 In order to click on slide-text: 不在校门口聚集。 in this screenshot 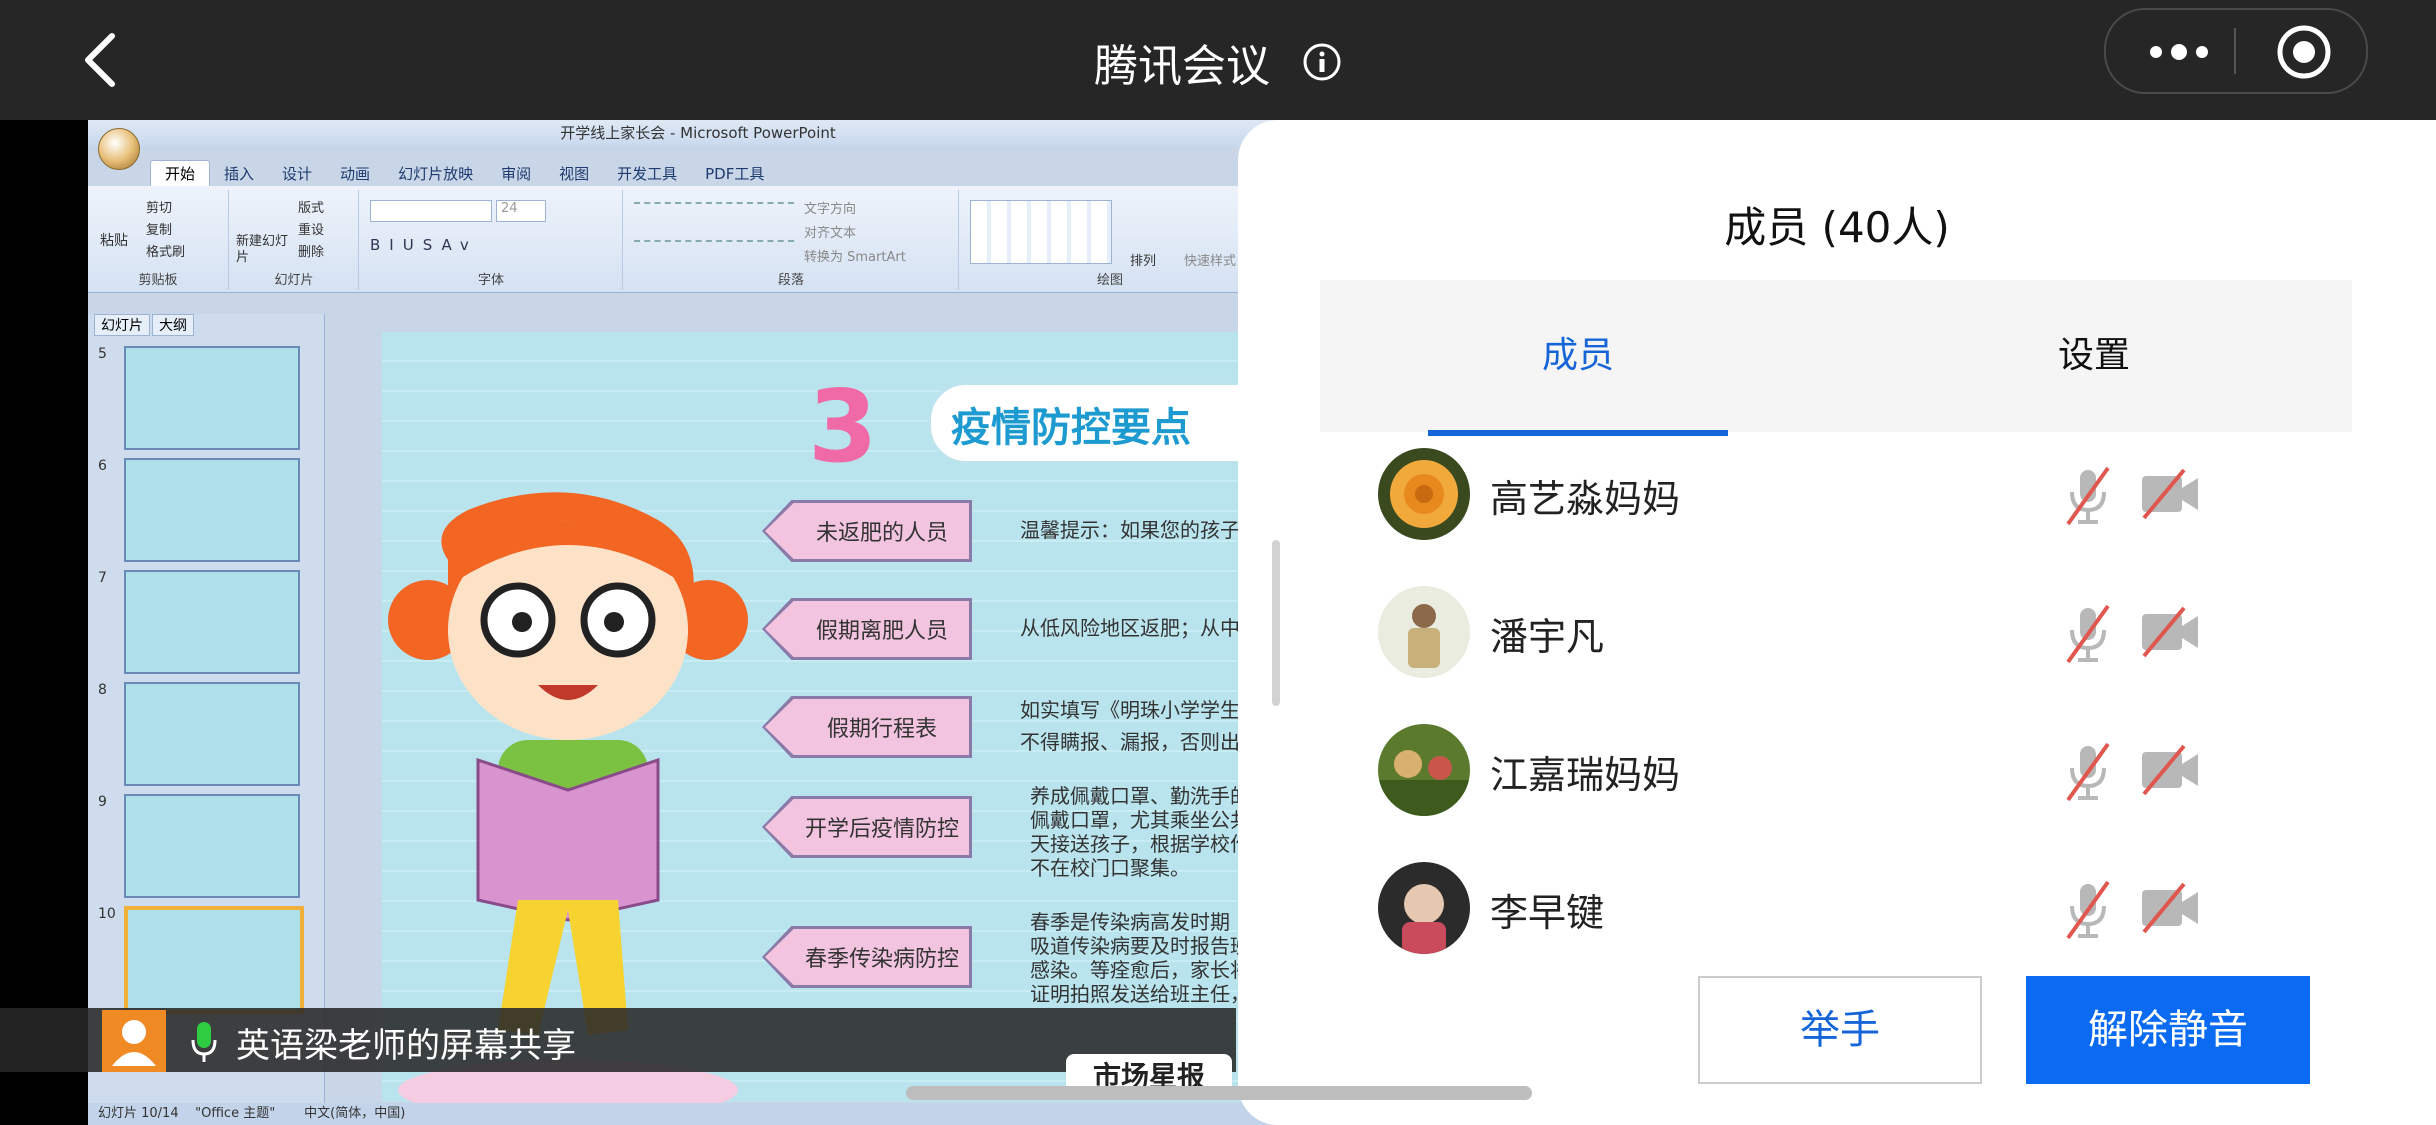, I will do `click(1110, 868)`.